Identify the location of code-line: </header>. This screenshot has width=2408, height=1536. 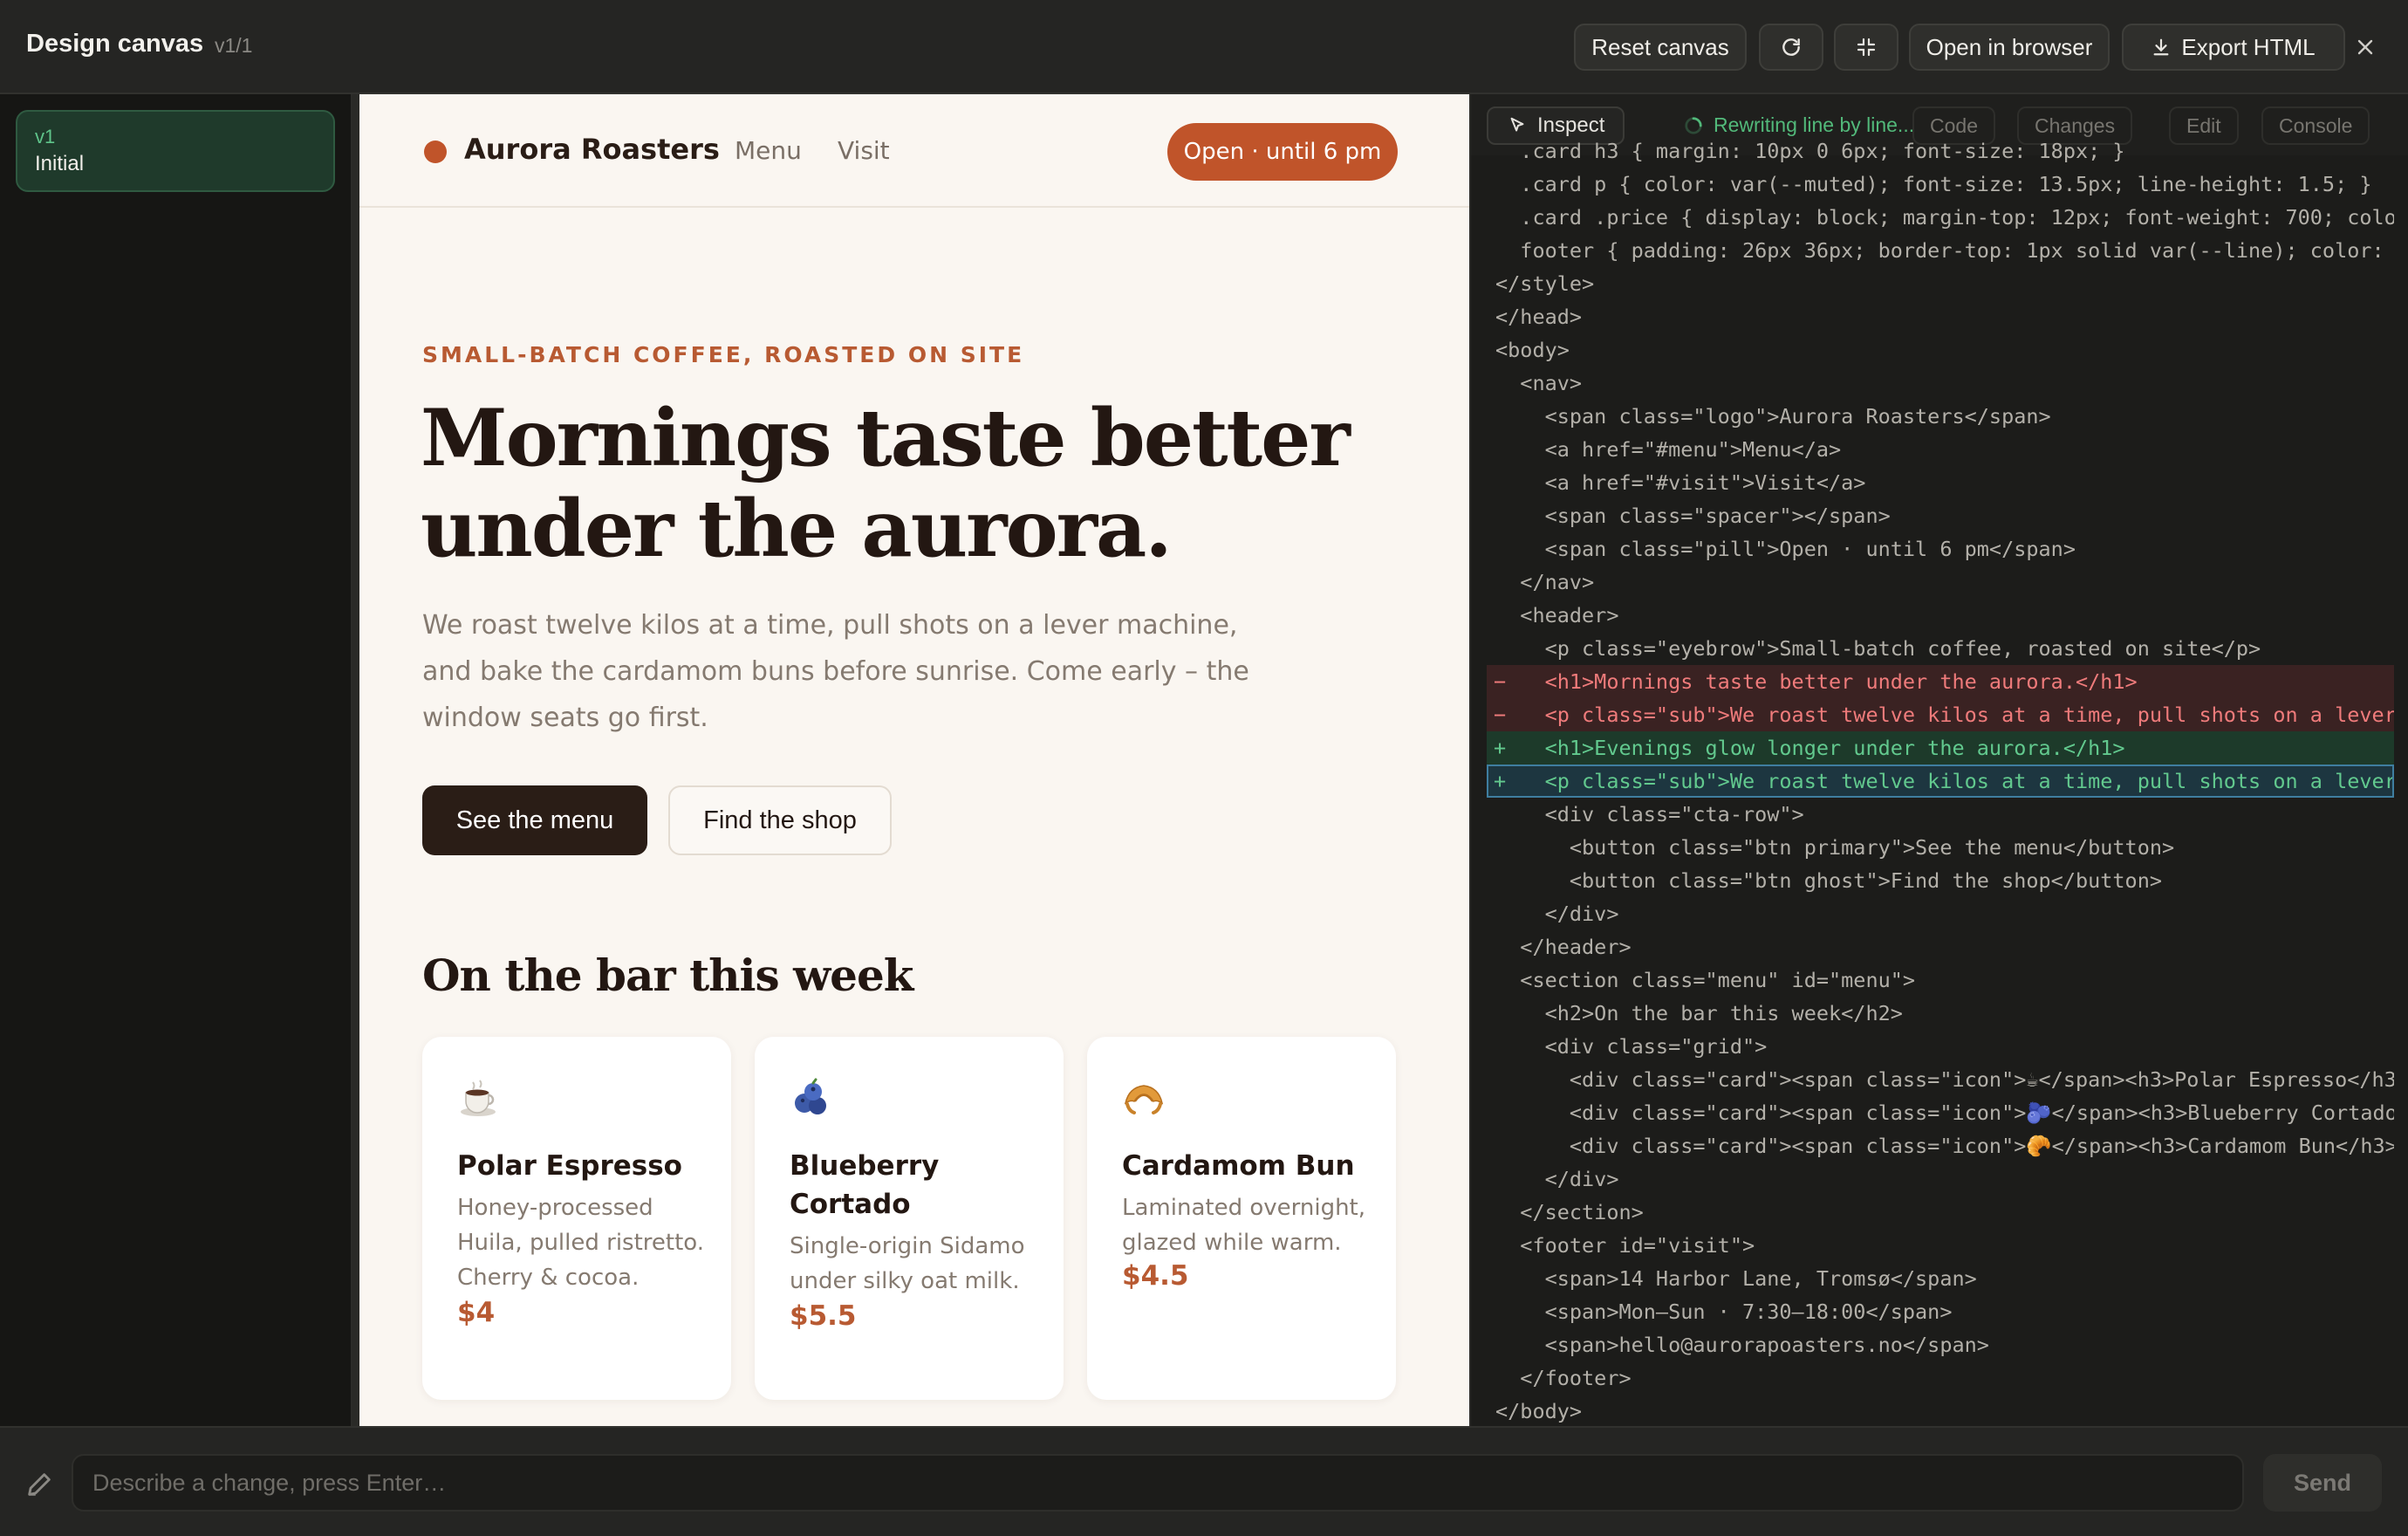
(1941, 946).